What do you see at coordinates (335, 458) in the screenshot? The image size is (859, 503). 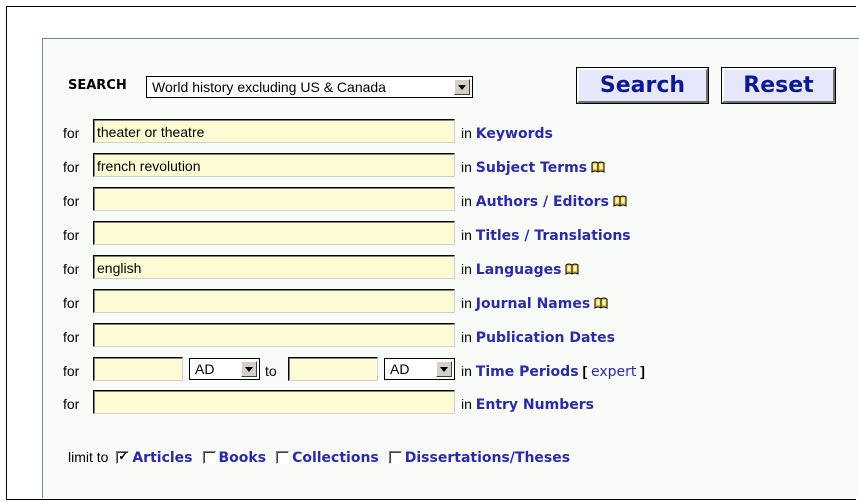 I see `collections-label: Collections` at bounding box center [335, 458].